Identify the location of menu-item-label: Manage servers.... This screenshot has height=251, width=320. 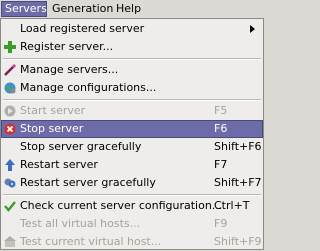
(69, 69).